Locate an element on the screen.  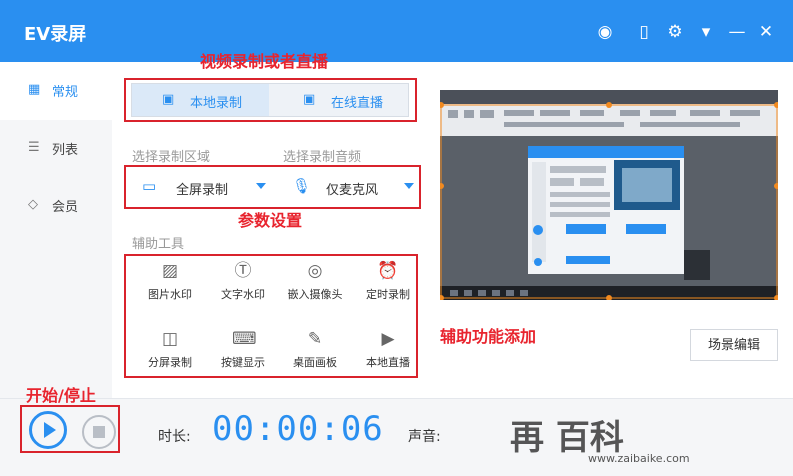
tab-local-record: ▣ 本地录制 is located at coordinates (200, 100).